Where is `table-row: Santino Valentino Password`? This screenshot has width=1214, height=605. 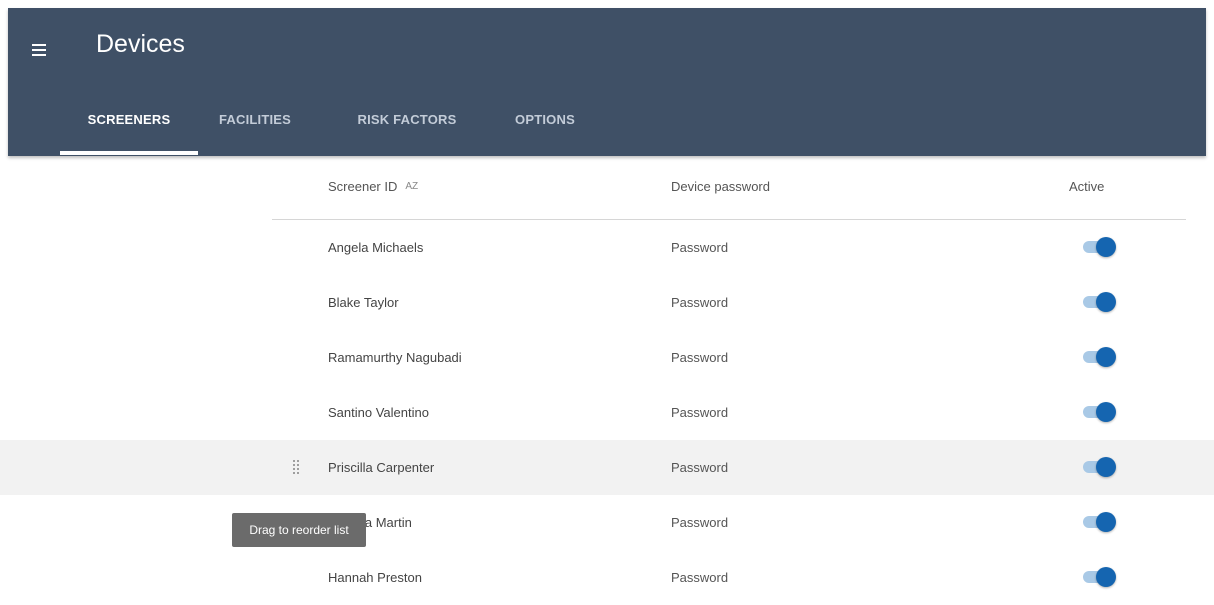 table-row: Santino Valentino Password is located at coordinates (607, 412).